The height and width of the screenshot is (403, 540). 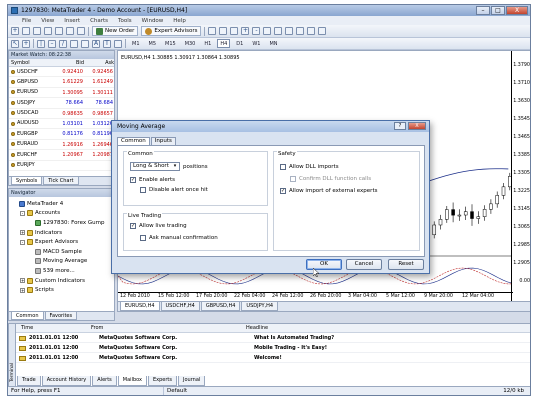 What do you see at coordinates (61, 204) in the screenshot?
I see `navigator-item: MetaTrader 4` at bounding box center [61, 204].